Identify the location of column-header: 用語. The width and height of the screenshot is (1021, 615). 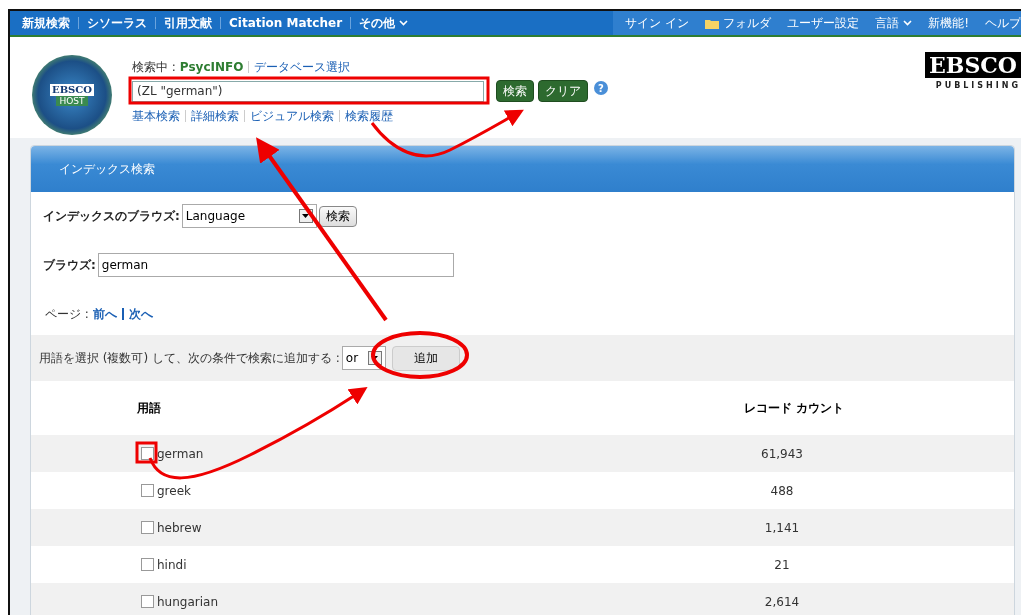
(149, 408).